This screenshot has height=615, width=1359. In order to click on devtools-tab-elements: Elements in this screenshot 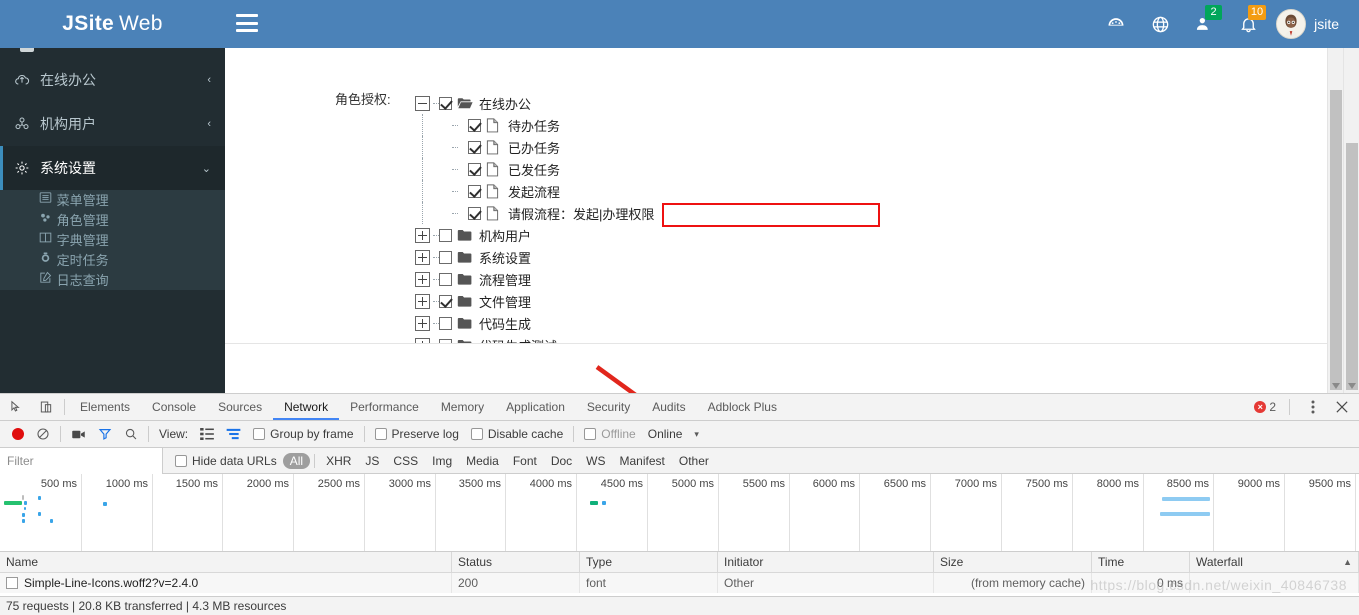, I will do `click(105, 407)`.